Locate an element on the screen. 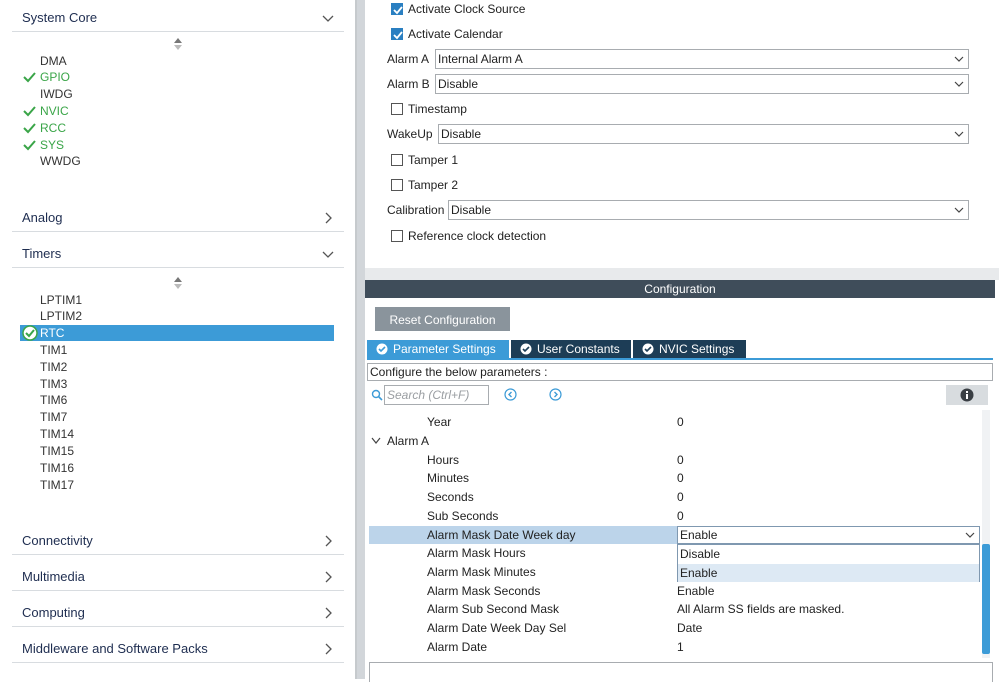  category-label: Middleware and Software Packs is located at coordinates (115, 648).